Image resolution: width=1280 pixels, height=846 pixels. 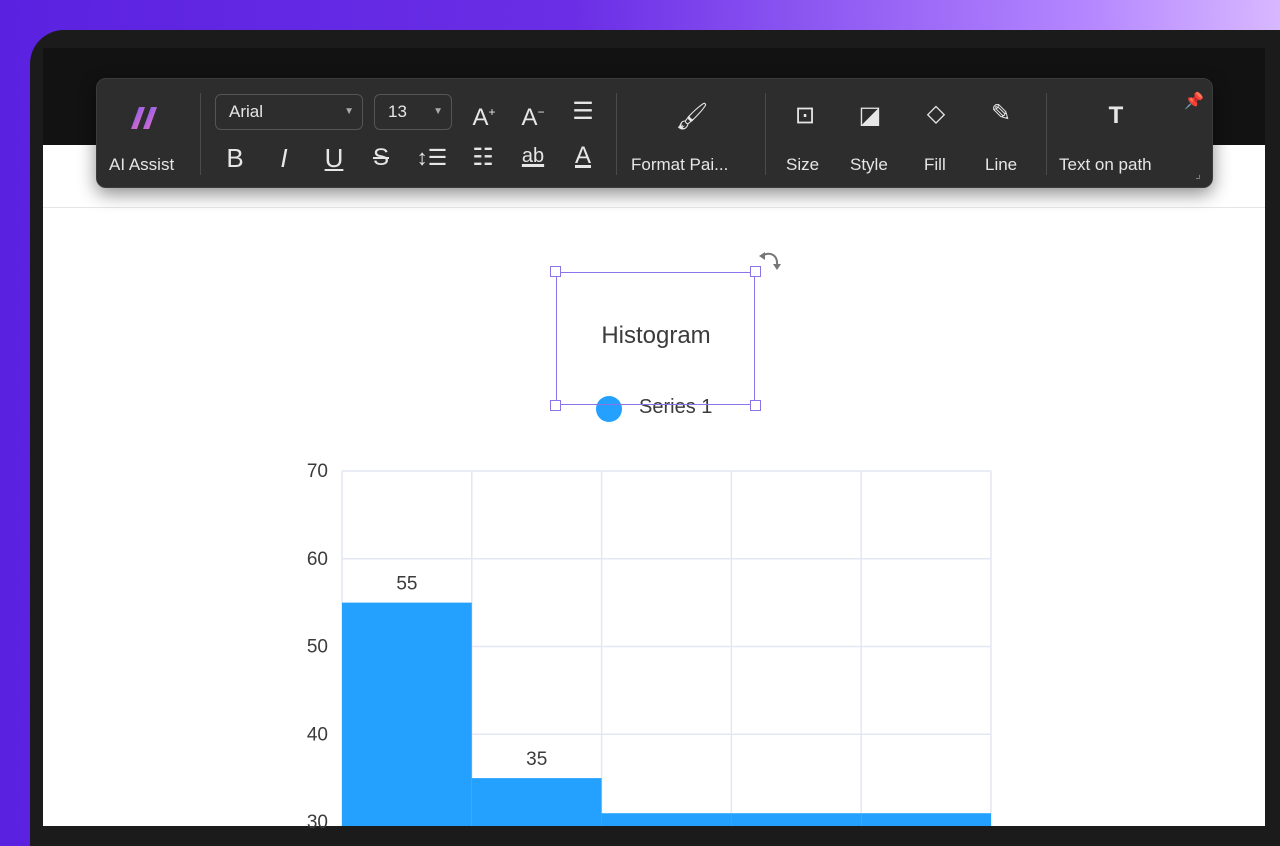 I want to click on align-text-icon: ☰, so click(x=583, y=112).